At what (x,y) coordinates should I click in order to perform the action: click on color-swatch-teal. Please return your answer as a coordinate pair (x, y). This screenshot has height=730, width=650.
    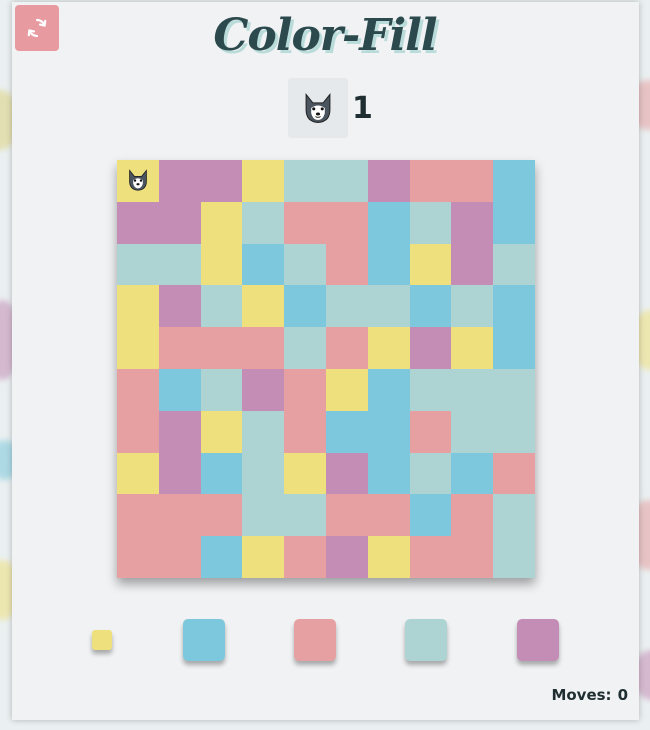
    Looking at the image, I should click on (426, 640).